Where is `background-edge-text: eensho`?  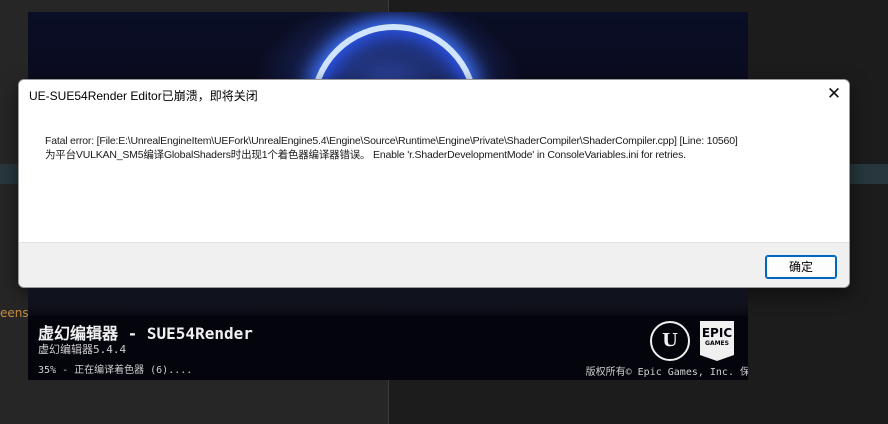 background-edge-text: eensho is located at coordinates (14, 313).